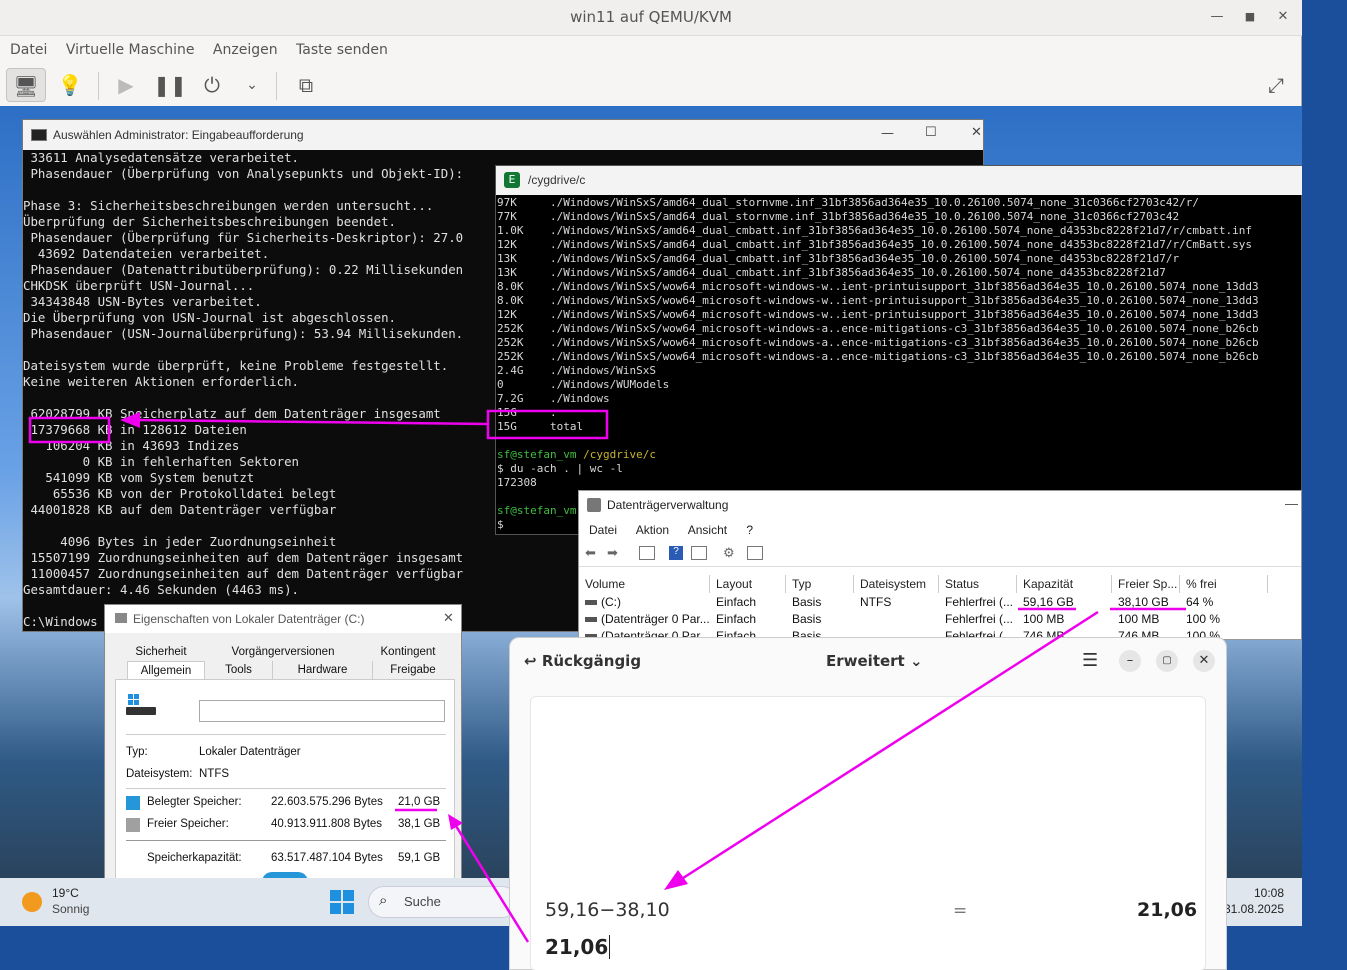 This screenshot has width=1347, height=970. Describe the element at coordinates (69, 430) in the screenshot. I see `highlight-box-kb` at that location.